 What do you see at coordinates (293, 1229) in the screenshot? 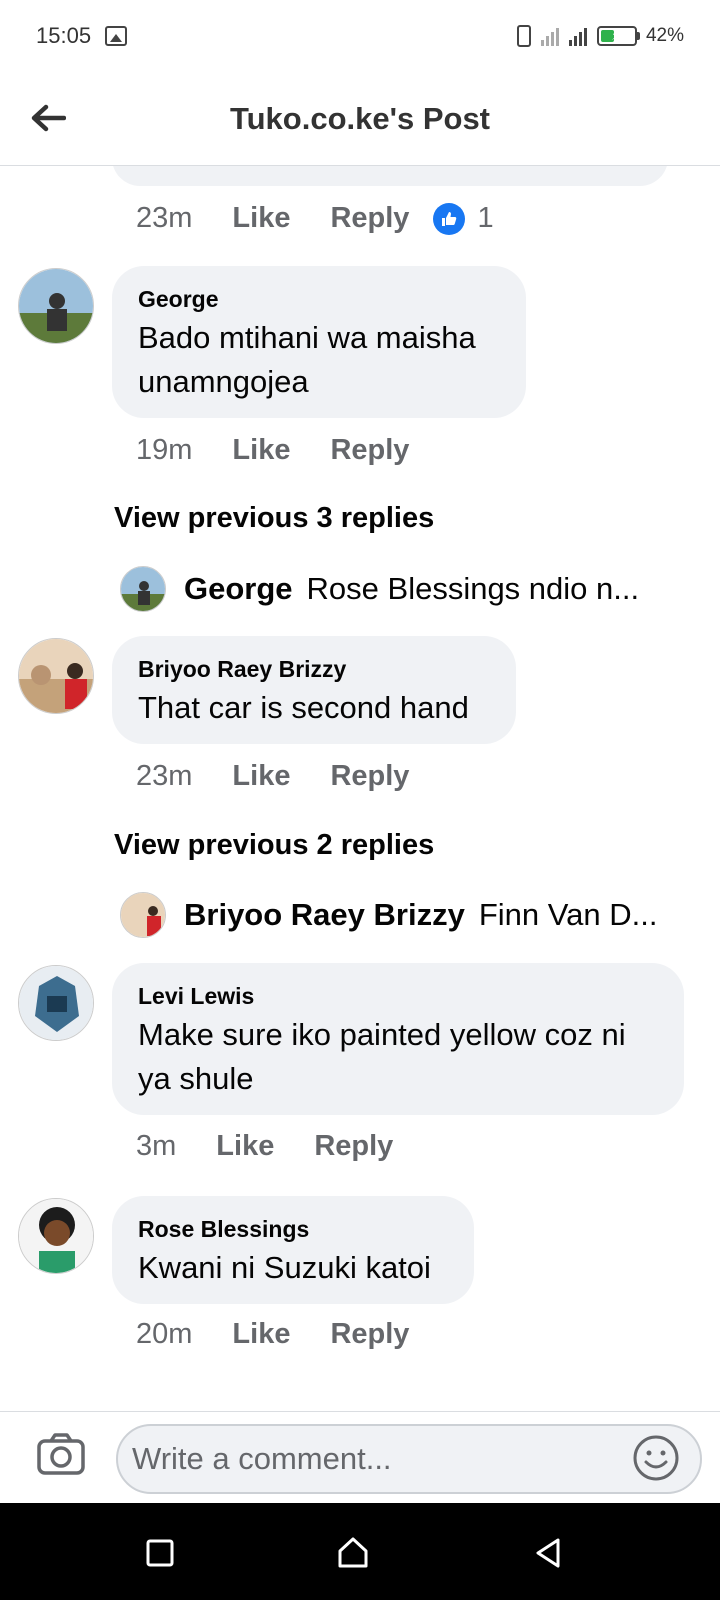
I see `comment-author: Rose Blessings` at bounding box center [293, 1229].